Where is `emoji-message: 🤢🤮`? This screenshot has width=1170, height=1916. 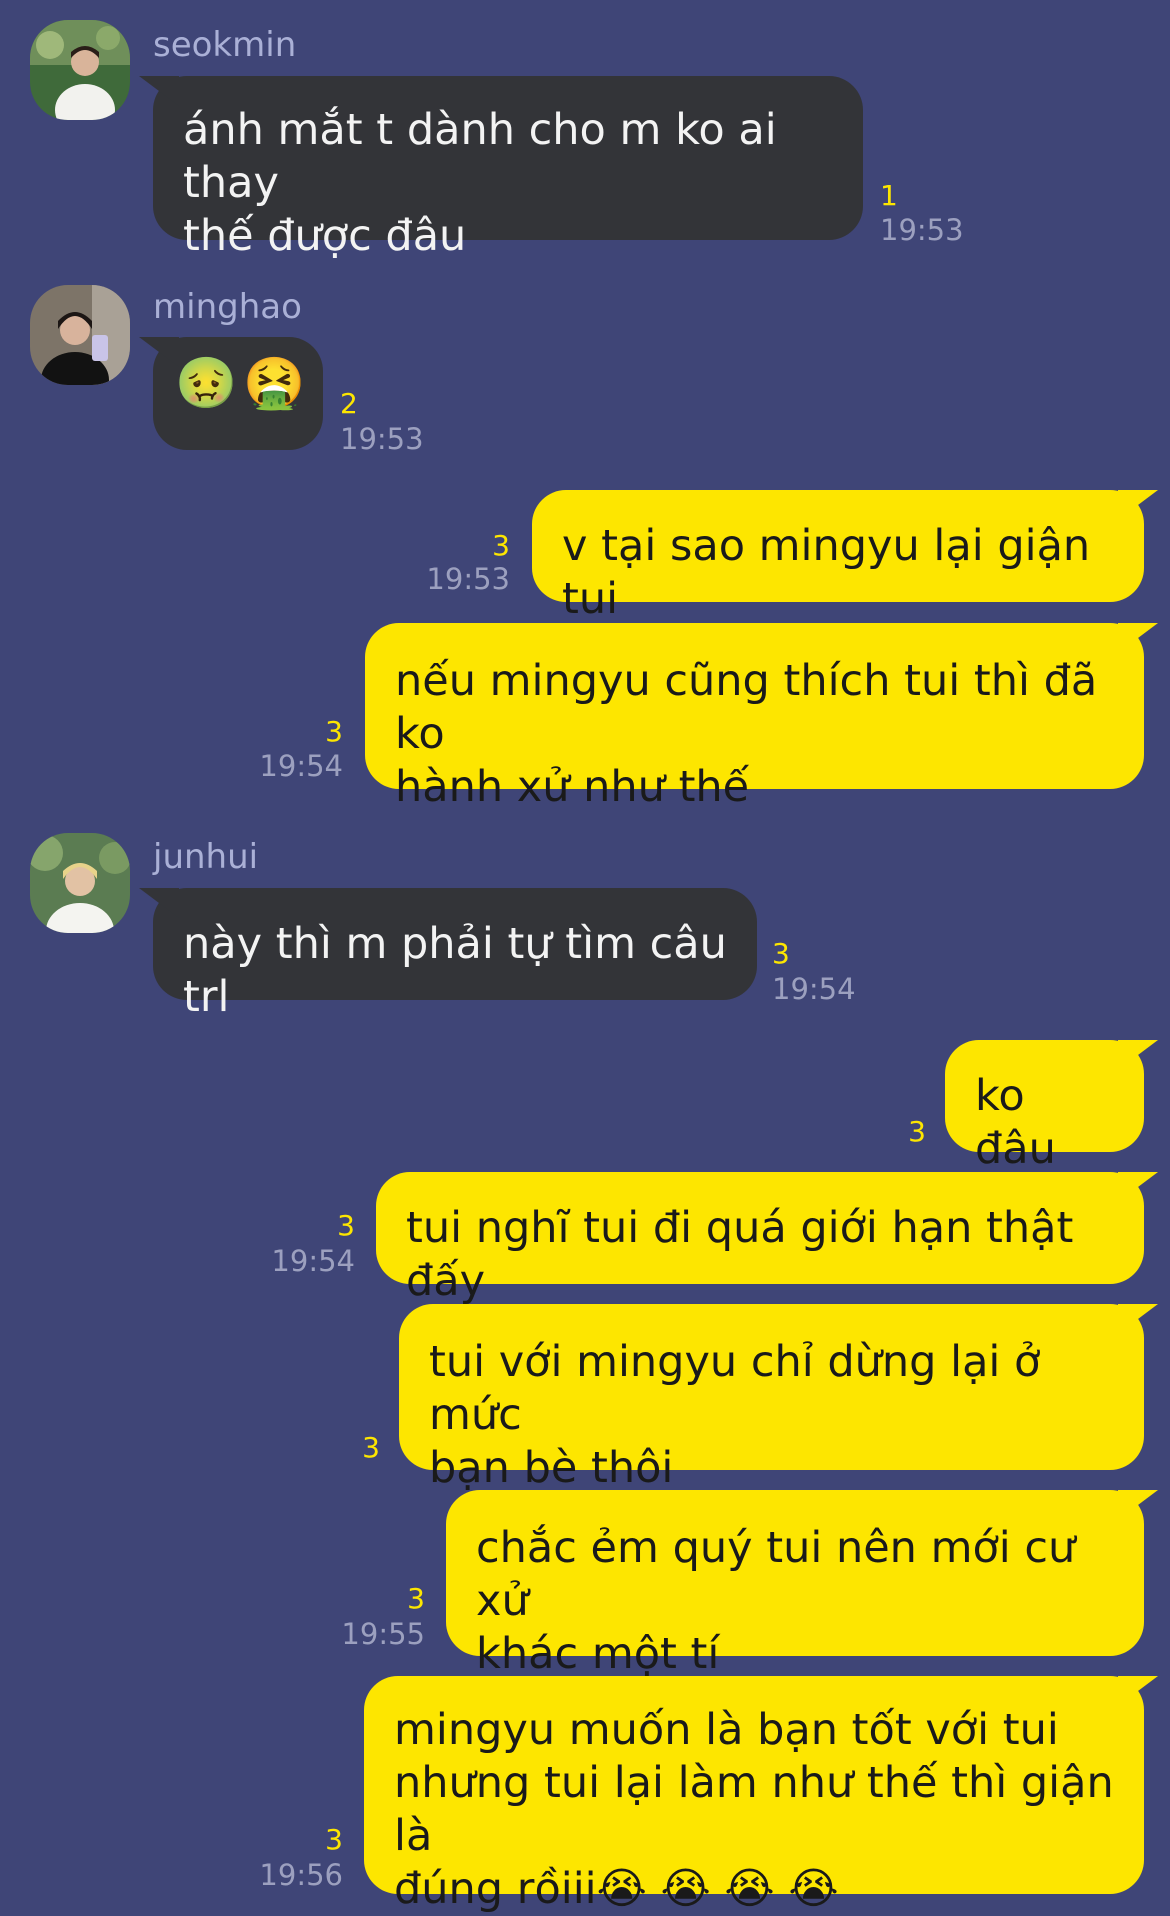 emoji-message: 🤢🤮 is located at coordinates (243, 383).